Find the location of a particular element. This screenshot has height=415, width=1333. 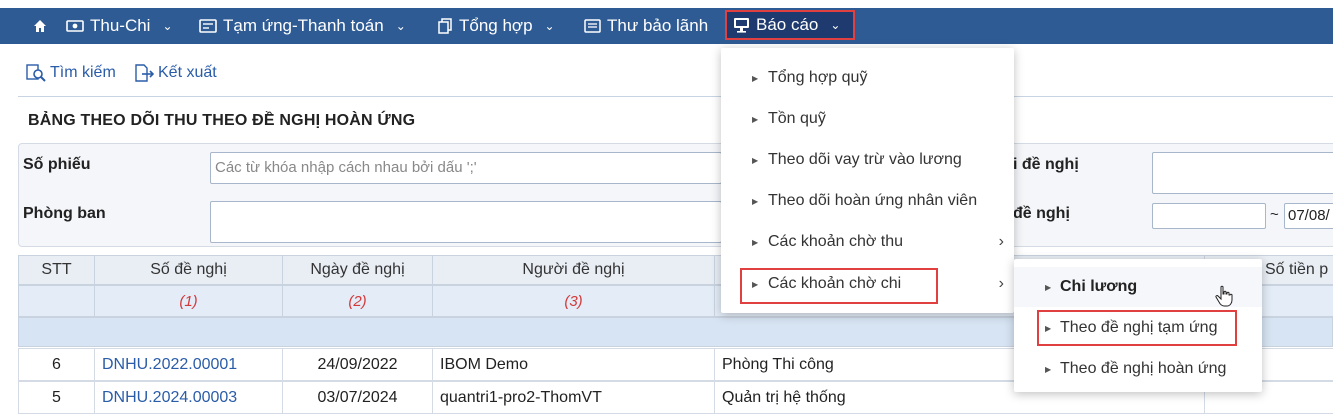

menu-item-label: Các khoản chờ thu is located at coordinates (836, 241).